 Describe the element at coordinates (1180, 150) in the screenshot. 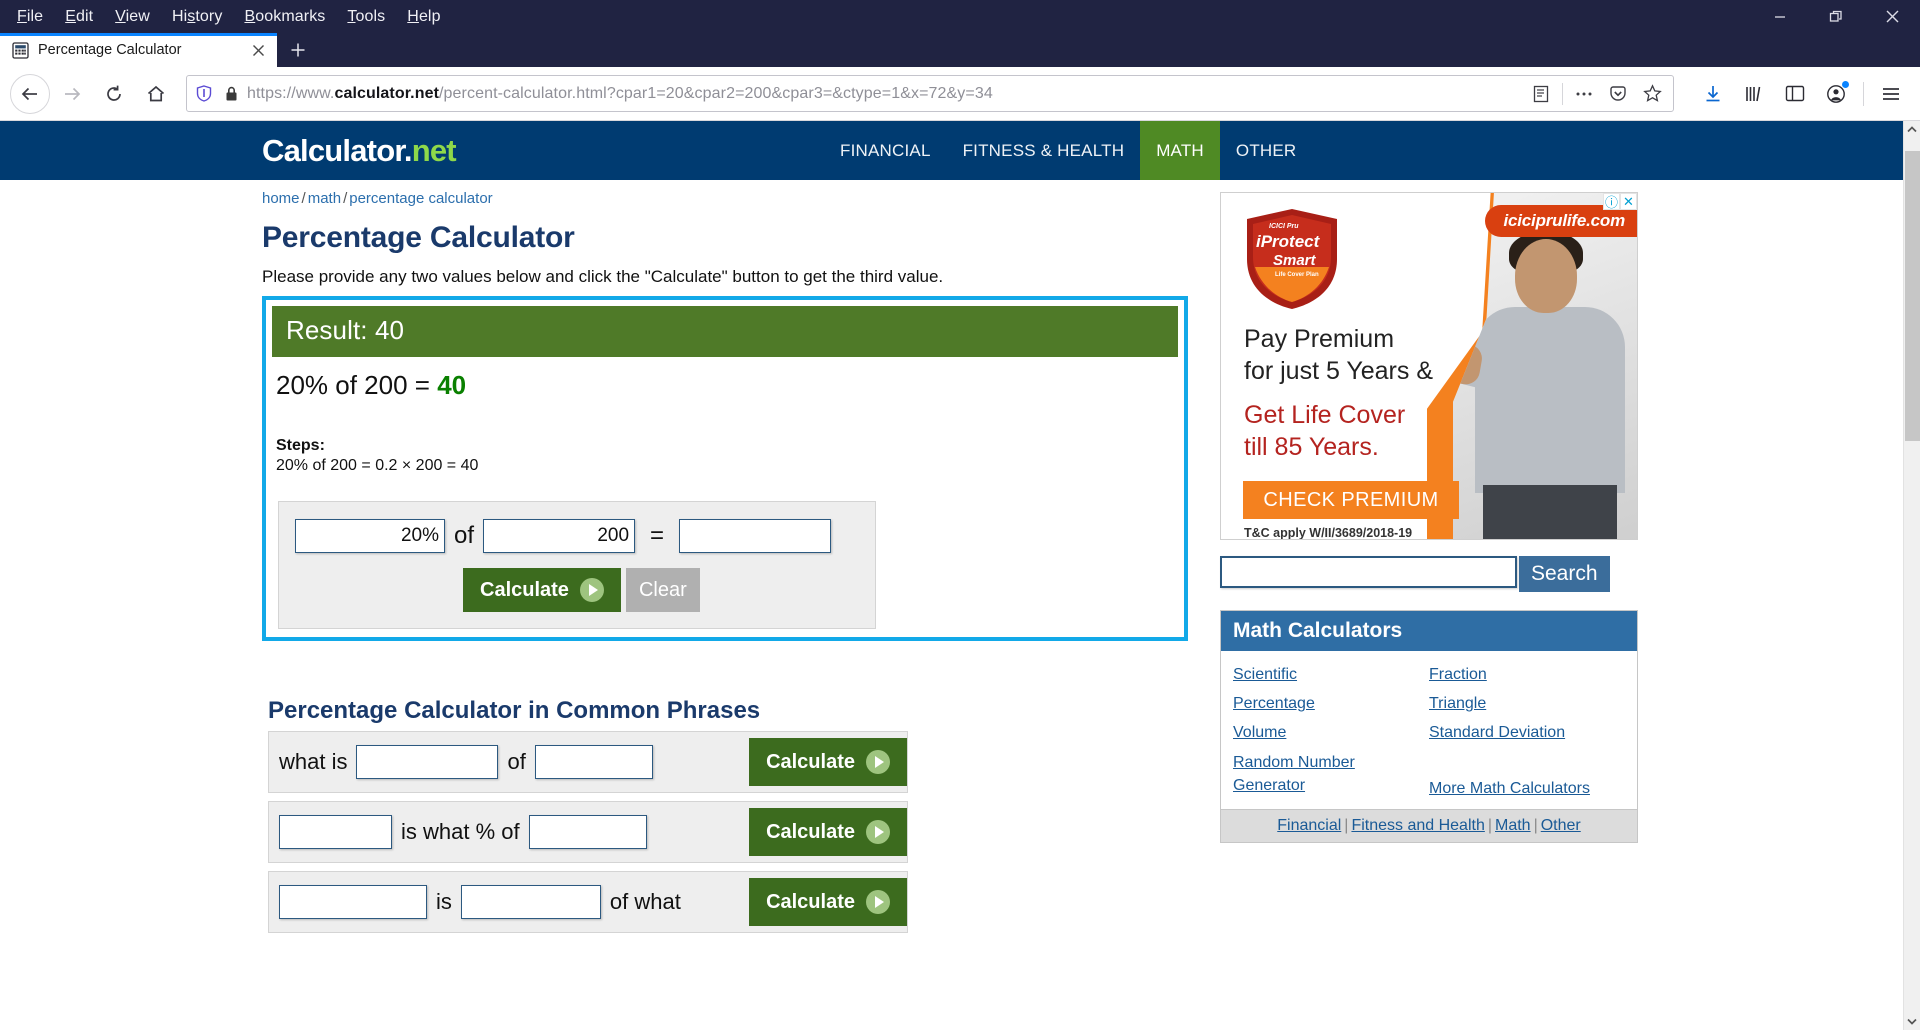

I see `nav-math: MATH` at that location.